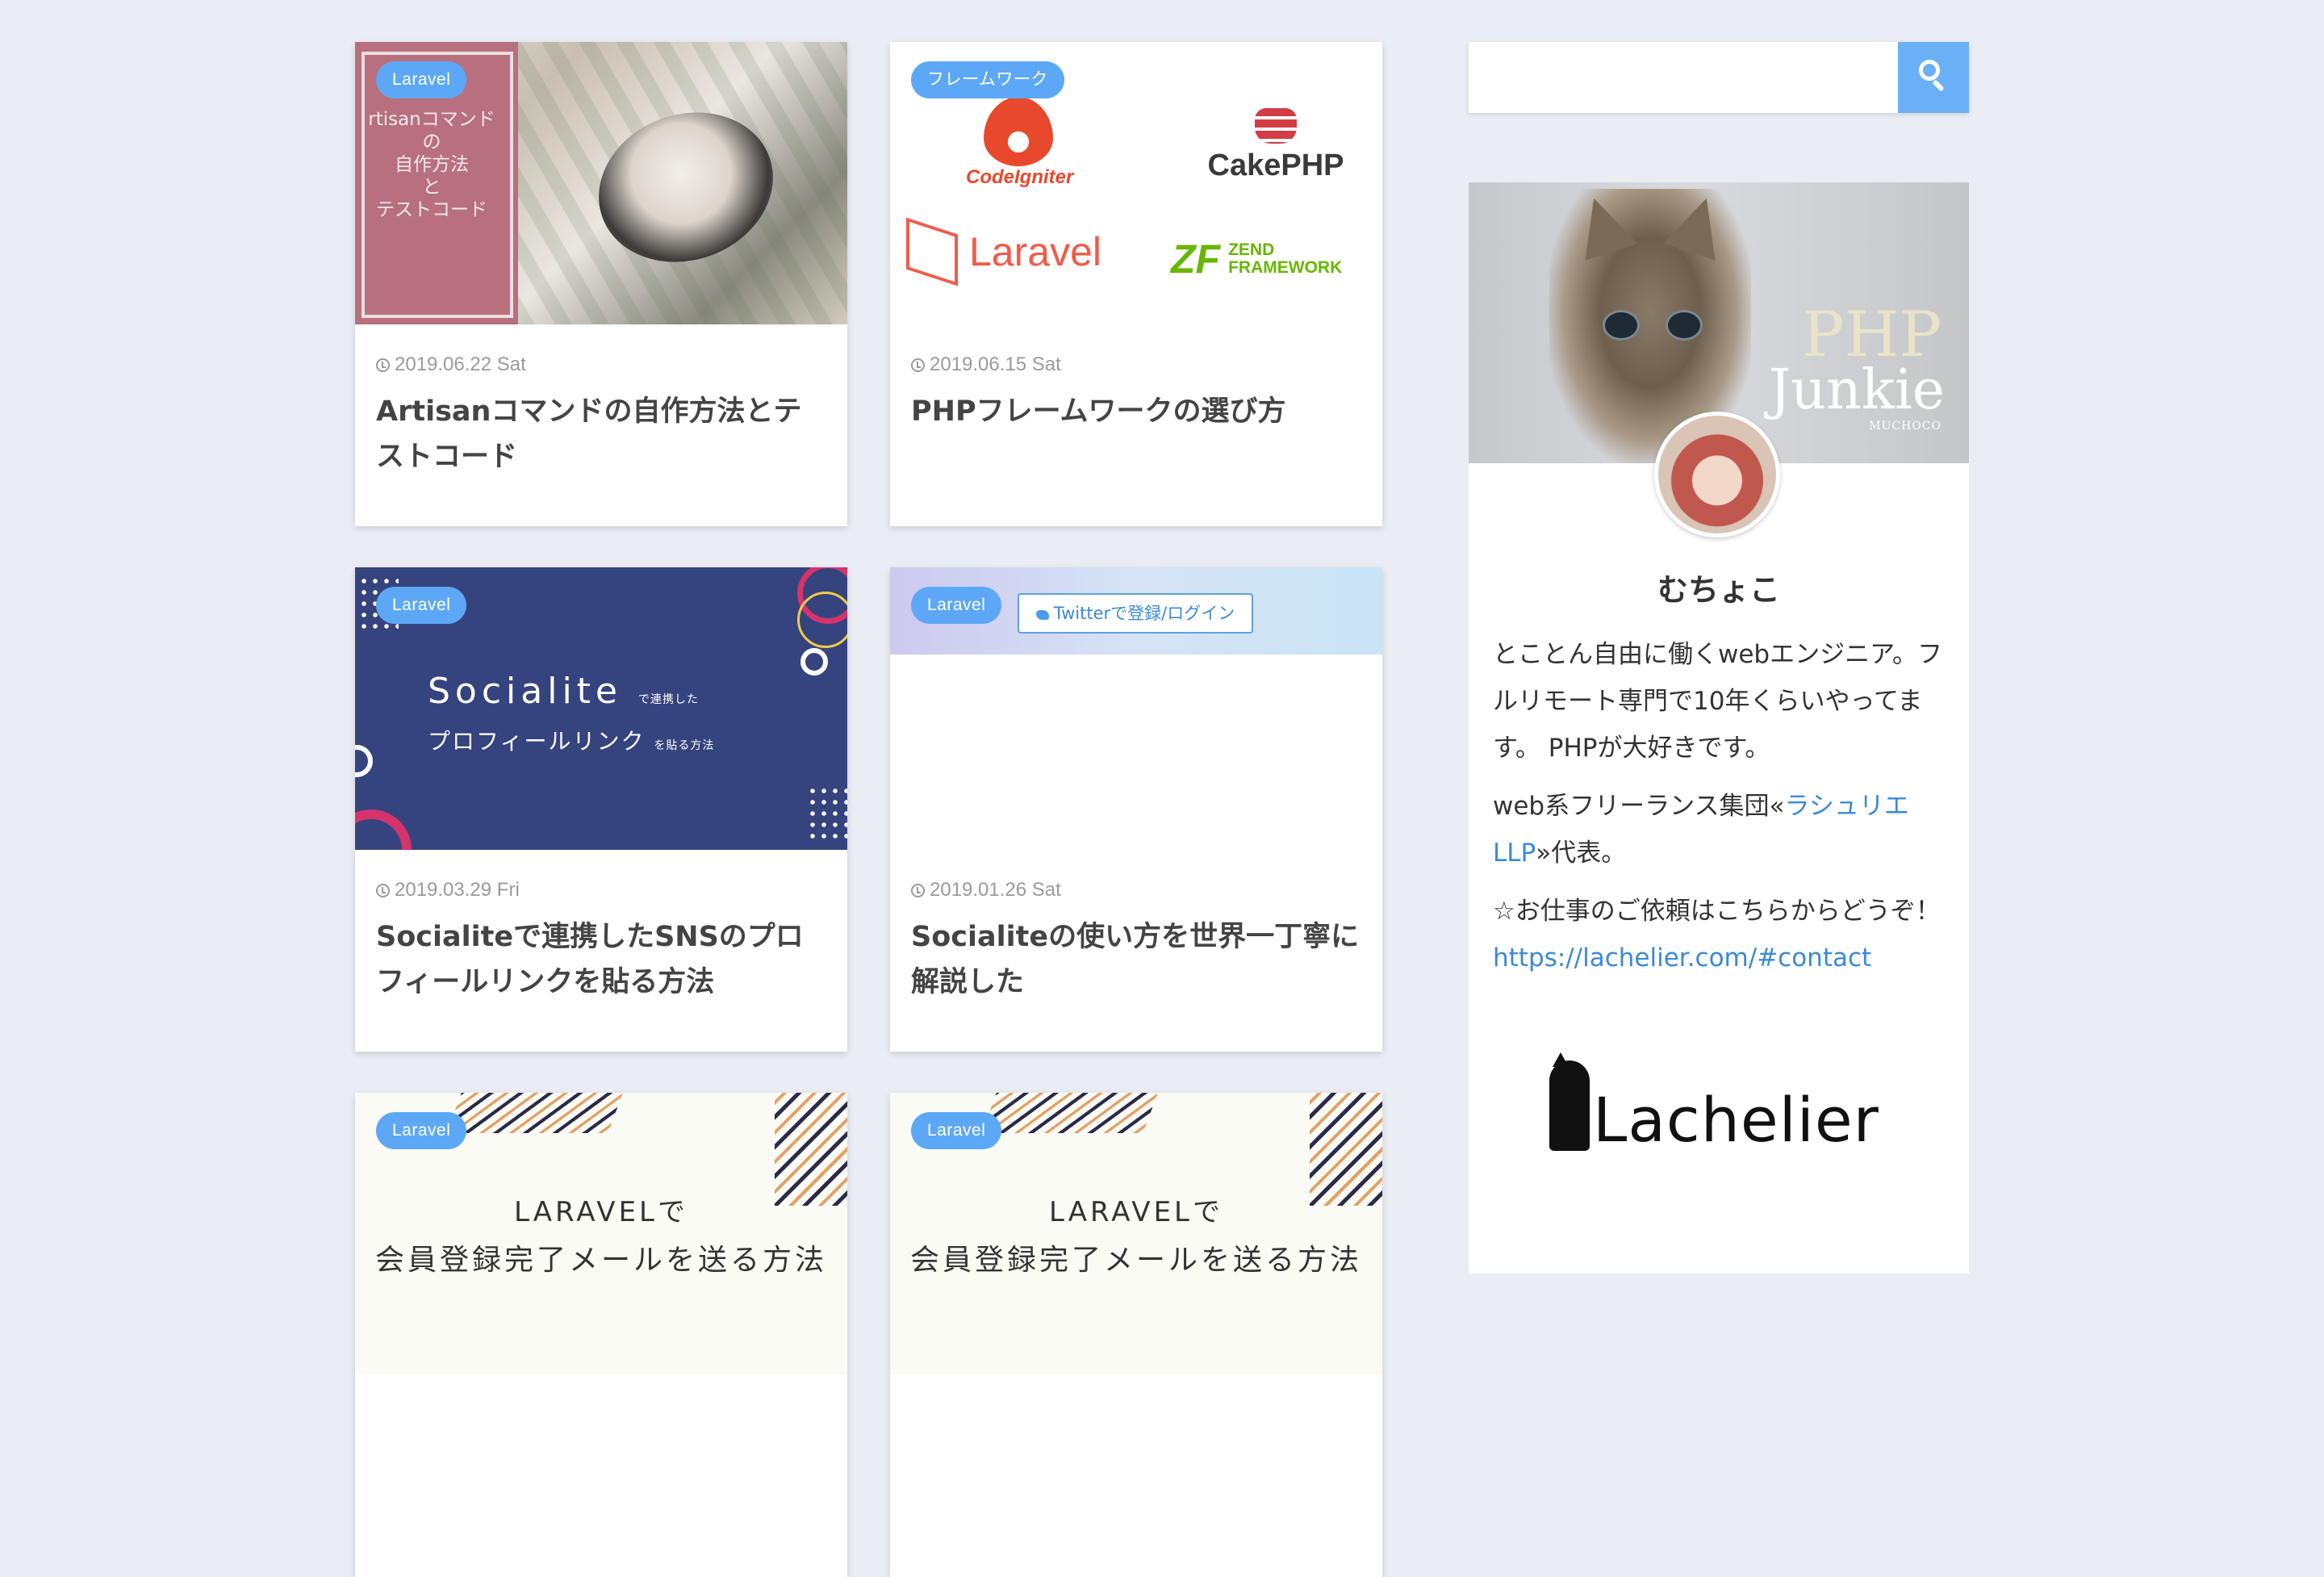 This screenshot has height=1577, width=2324. Describe the element at coordinates (571, 741) in the screenshot. I see `thumbnail-subtitle-text: プロフィールリンク を貼る方法` at that location.